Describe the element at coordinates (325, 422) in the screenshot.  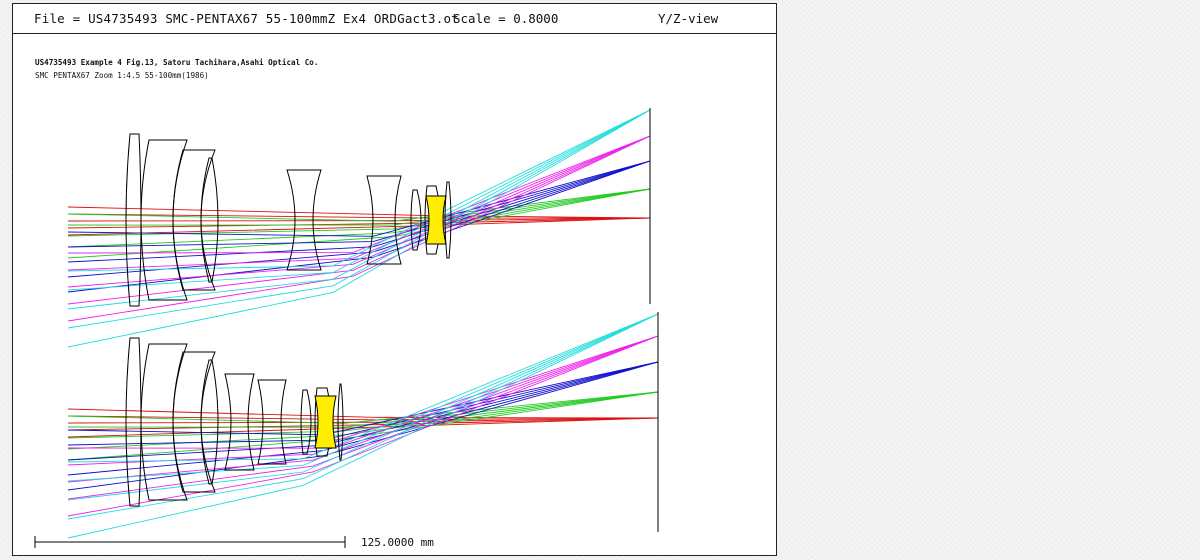
I see `lower-lens-stop` at that location.